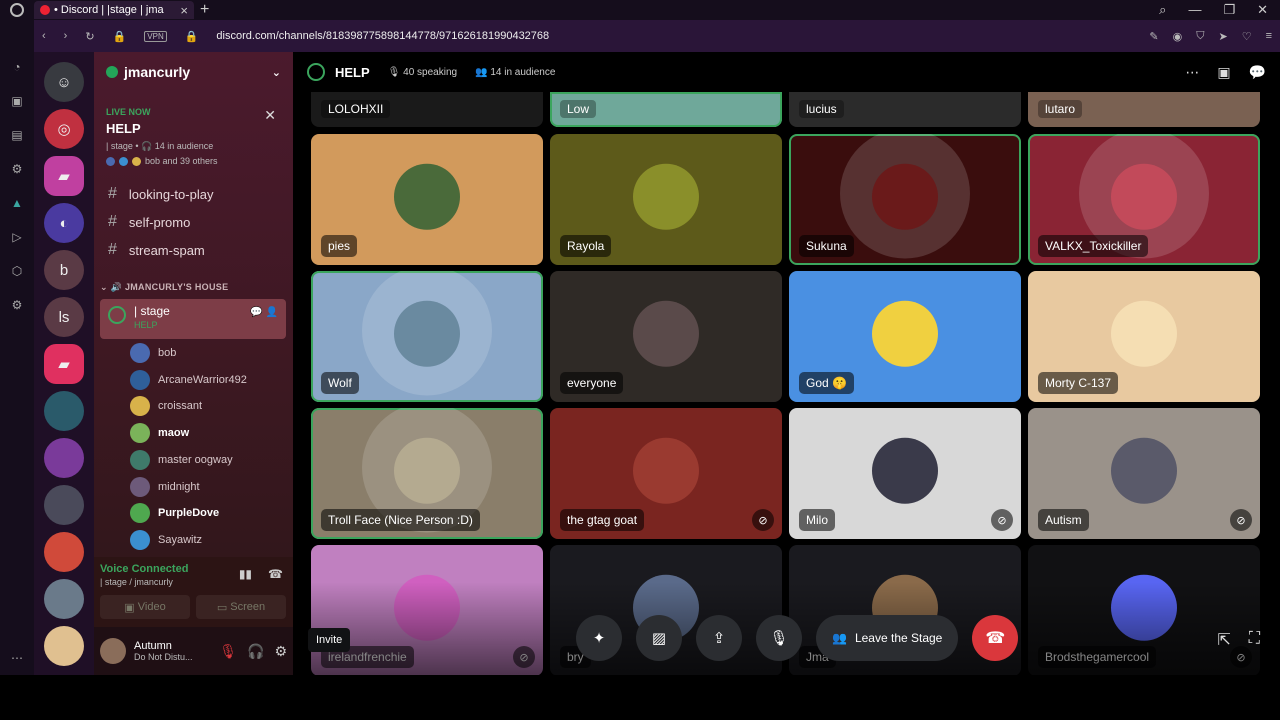  I want to click on participant-tile: God 🤫, so click(905, 336).